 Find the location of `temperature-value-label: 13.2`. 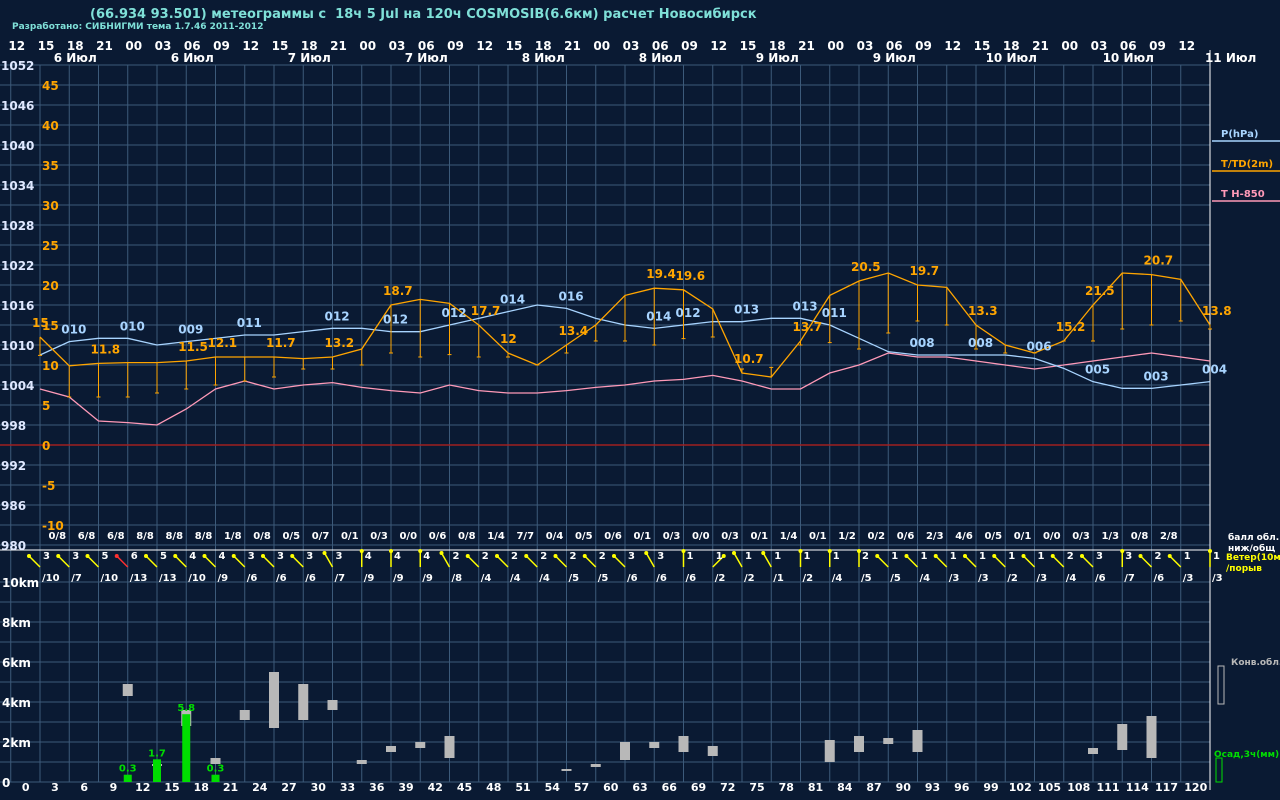

temperature-value-label: 13.2 is located at coordinates (340, 343).